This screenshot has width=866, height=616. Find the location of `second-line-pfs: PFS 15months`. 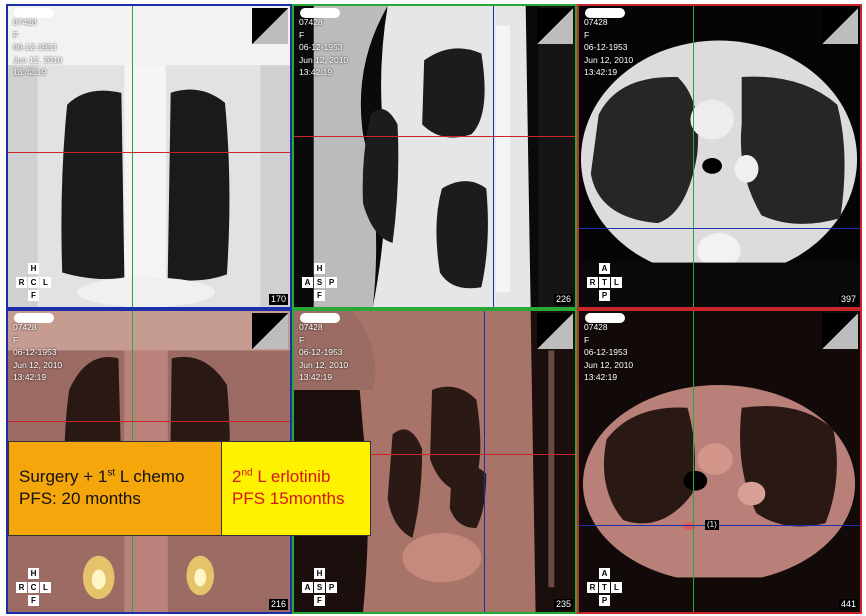

second-line-pfs: PFS 15months is located at coordinates (288, 498).